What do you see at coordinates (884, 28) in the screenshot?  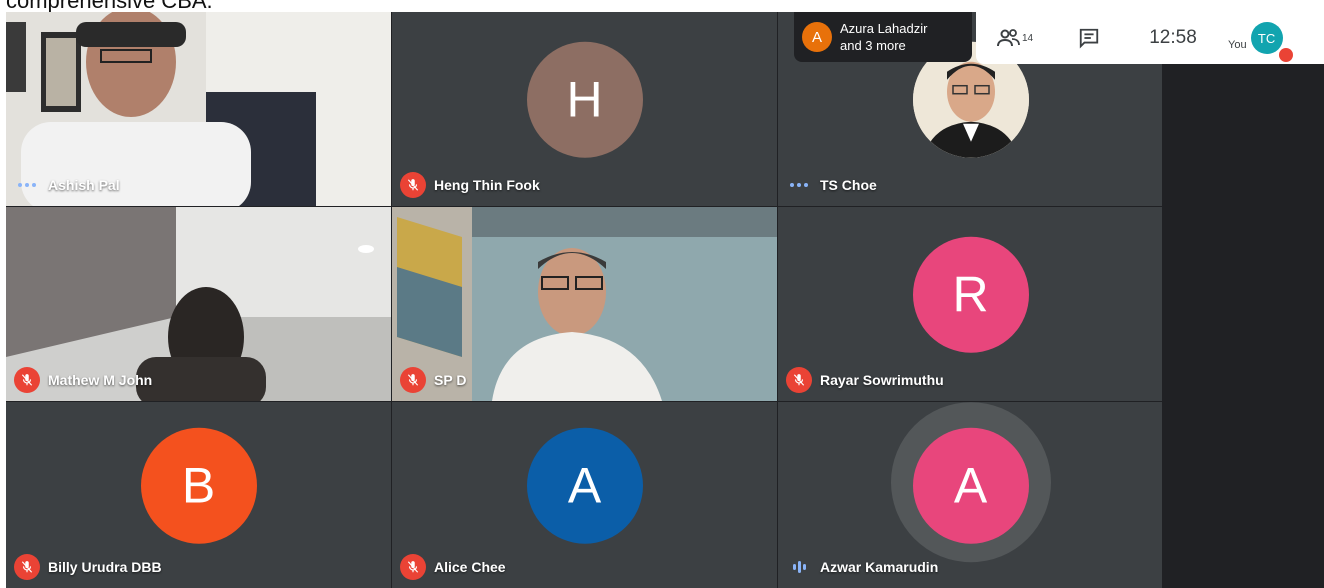 I see `notification-line1: Azura Lahadzir` at bounding box center [884, 28].